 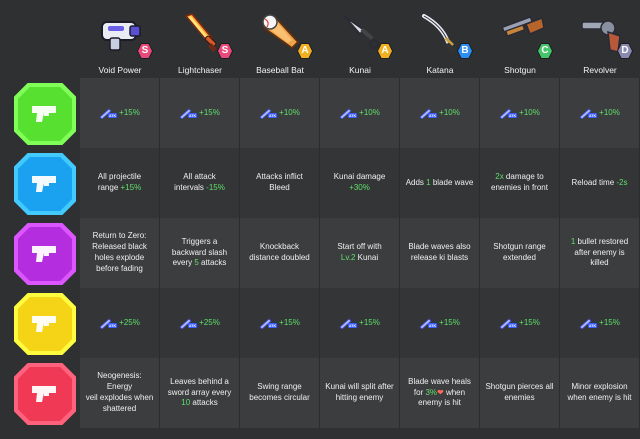 I want to click on description-text: Attacks inflict Bleed, so click(x=279, y=182).